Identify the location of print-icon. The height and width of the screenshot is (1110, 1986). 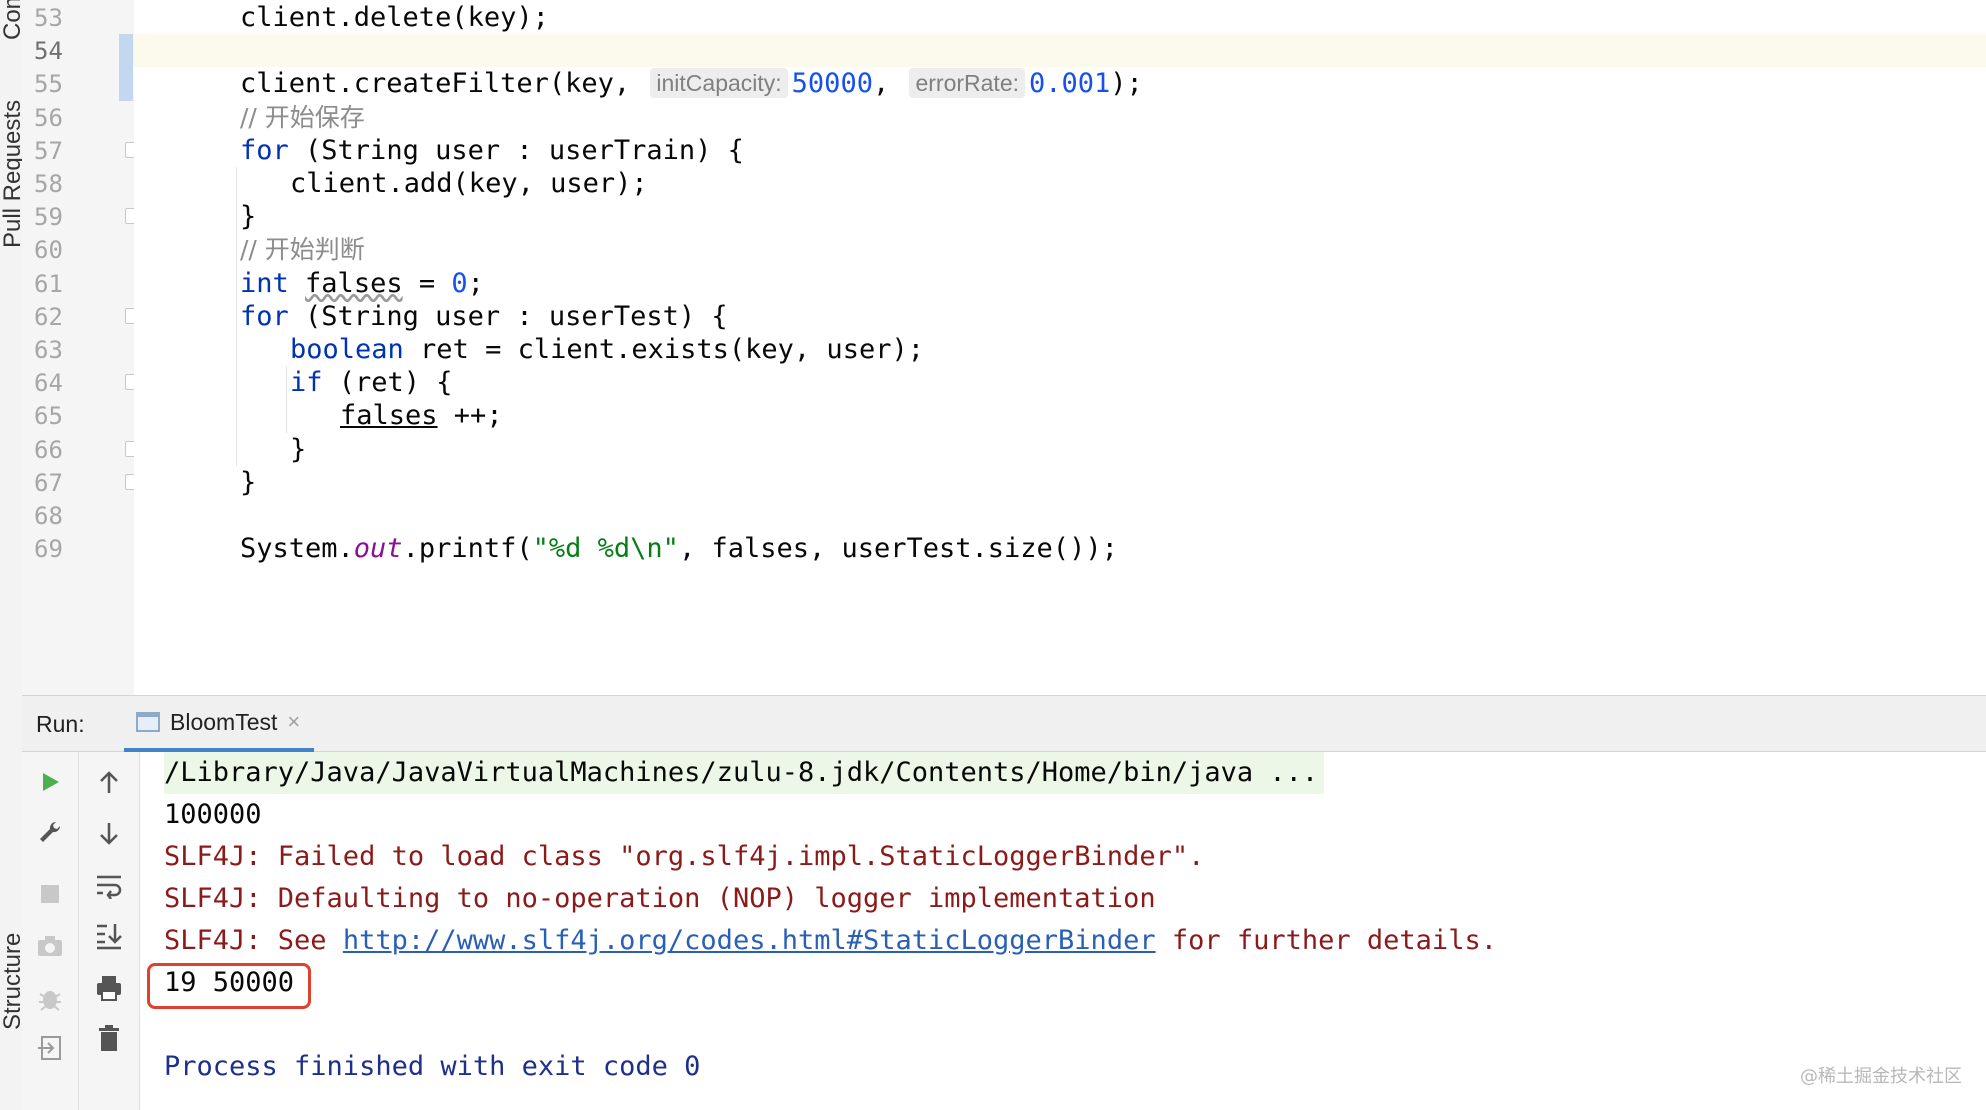
(109, 988).